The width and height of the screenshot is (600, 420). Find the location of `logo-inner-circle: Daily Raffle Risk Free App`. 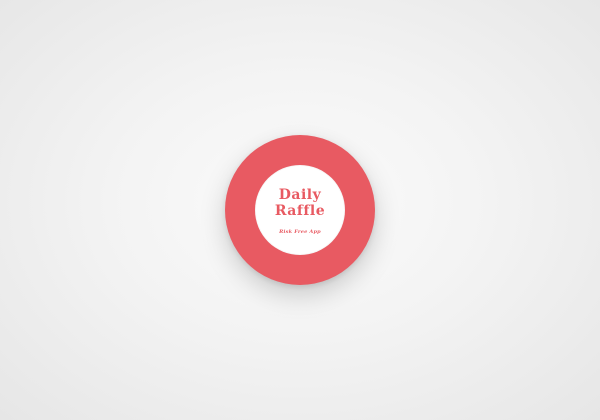

logo-inner-circle: Daily Raffle Risk Free App is located at coordinates (300, 210).